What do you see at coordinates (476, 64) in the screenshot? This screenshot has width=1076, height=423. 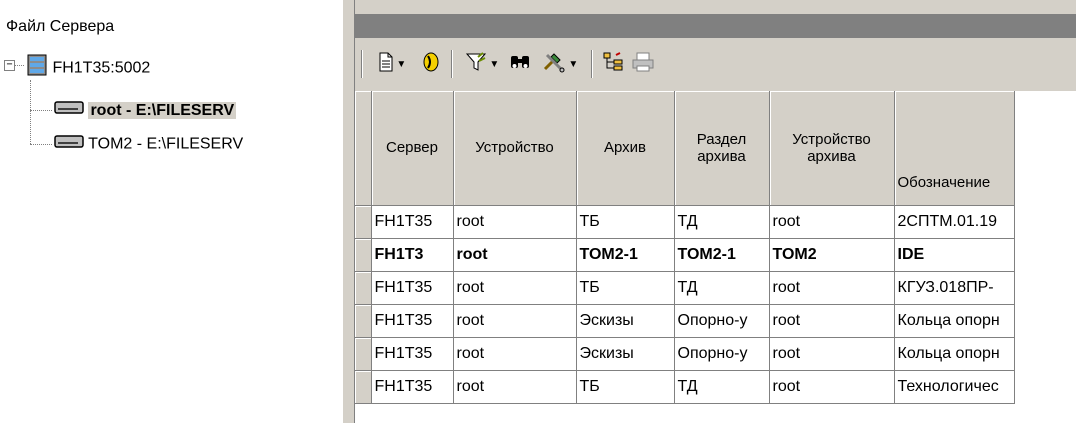 I see `filter-icon` at bounding box center [476, 64].